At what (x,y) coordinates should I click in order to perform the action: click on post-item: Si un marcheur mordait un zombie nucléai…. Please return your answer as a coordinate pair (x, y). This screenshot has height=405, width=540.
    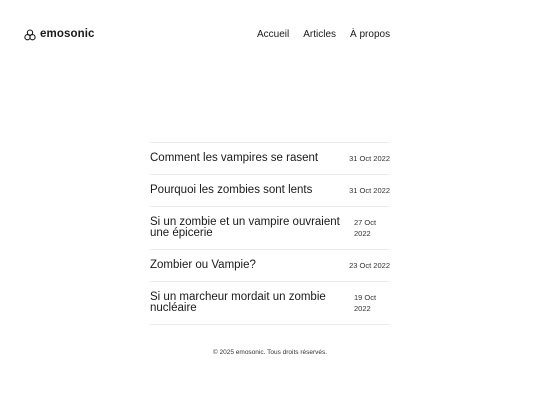
    Looking at the image, I should click on (270, 303).